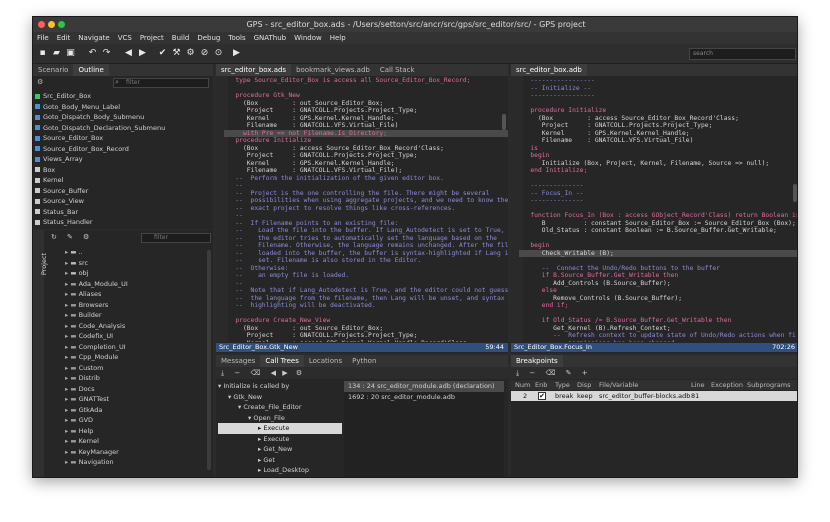 This screenshot has height=522, width=830. I want to click on run-icon: ▶, so click(236, 53).